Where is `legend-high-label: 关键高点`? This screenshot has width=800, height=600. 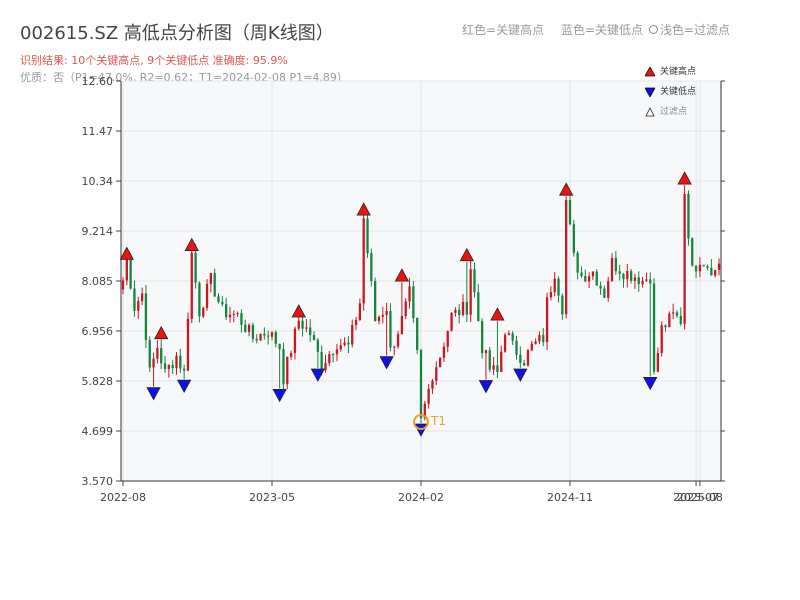 legend-high-label: 关键高点 is located at coordinates (678, 72).